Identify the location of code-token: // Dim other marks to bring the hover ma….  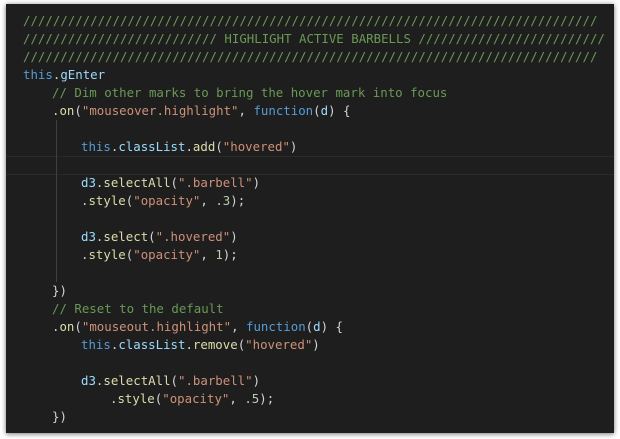
(250, 92).